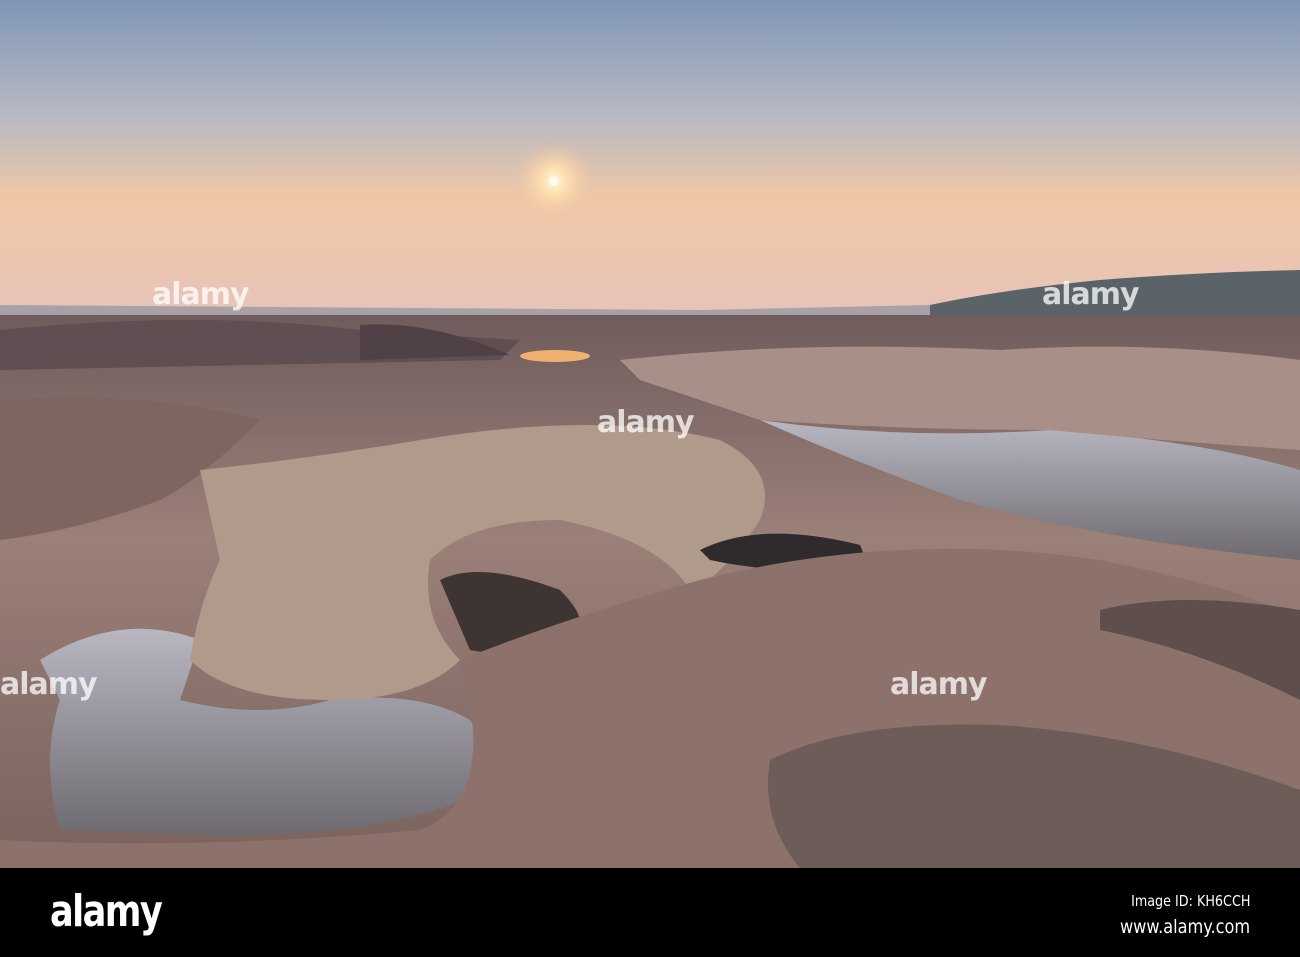 The height and width of the screenshot is (957, 1300). Describe the element at coordinates (650, 912) in the screenshot. I see `footer-bar: alamy Image ID: KH6CCH www.alamy.com` at that location.